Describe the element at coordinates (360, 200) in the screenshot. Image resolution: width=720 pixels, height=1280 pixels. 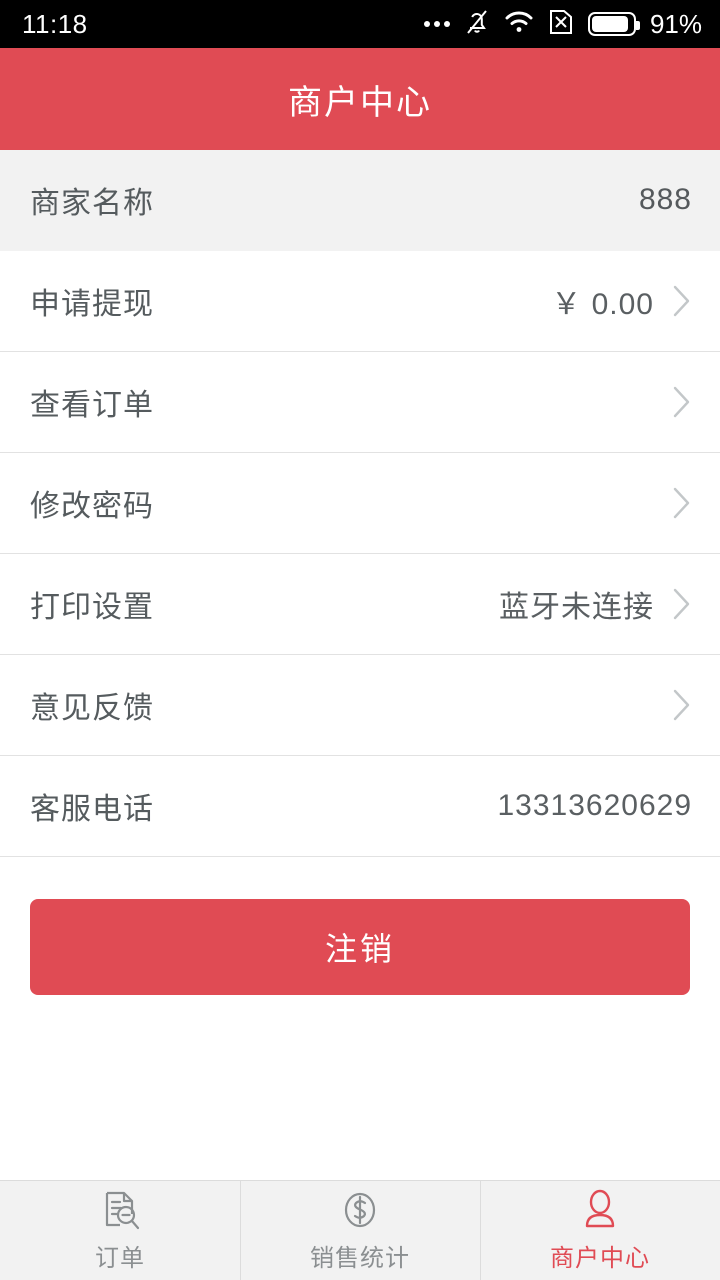
I see `list-row: 商家名称 888` at that location.